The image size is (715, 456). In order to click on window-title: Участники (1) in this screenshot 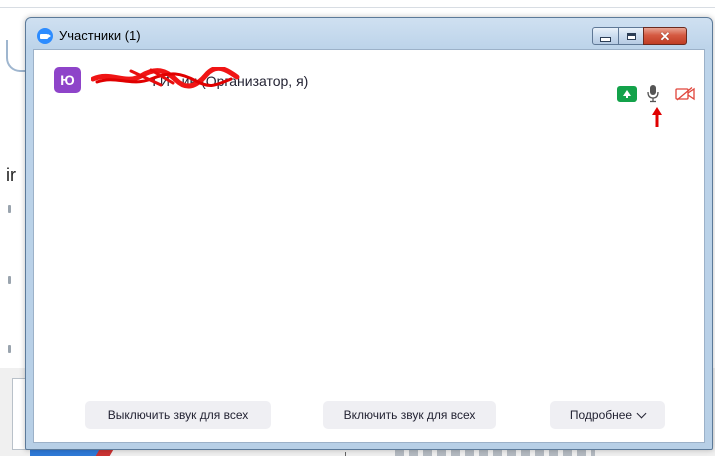, I will do `click(100, 35)`.